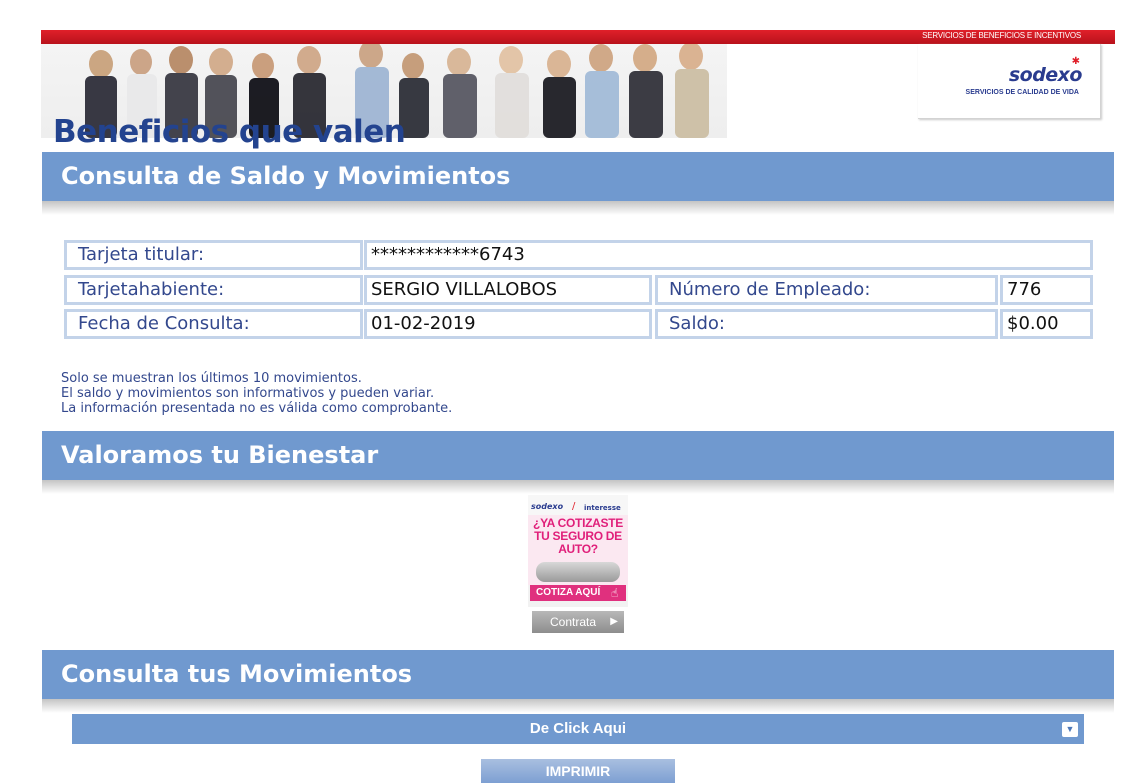 This screenshot has width=1141, height=783. I want to click on balance-value: $0.00, so click(1046, 324).